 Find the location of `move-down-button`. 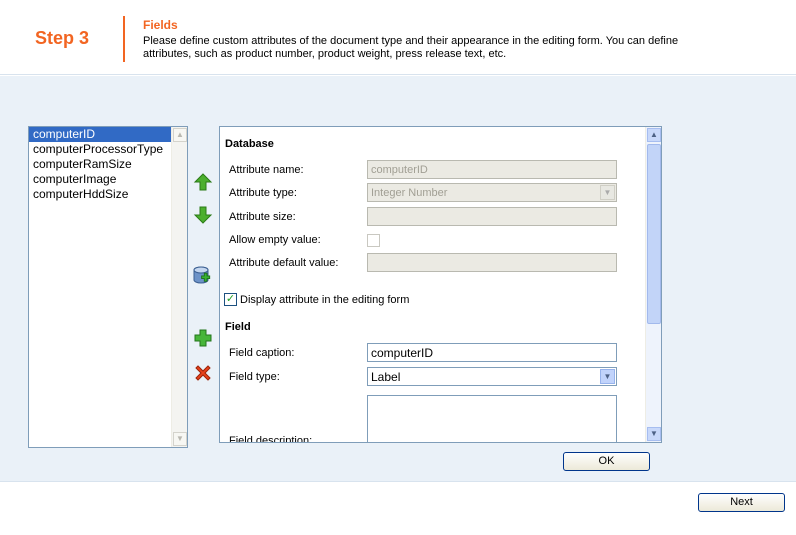

move-down-button is located at coordinates (203, 215).